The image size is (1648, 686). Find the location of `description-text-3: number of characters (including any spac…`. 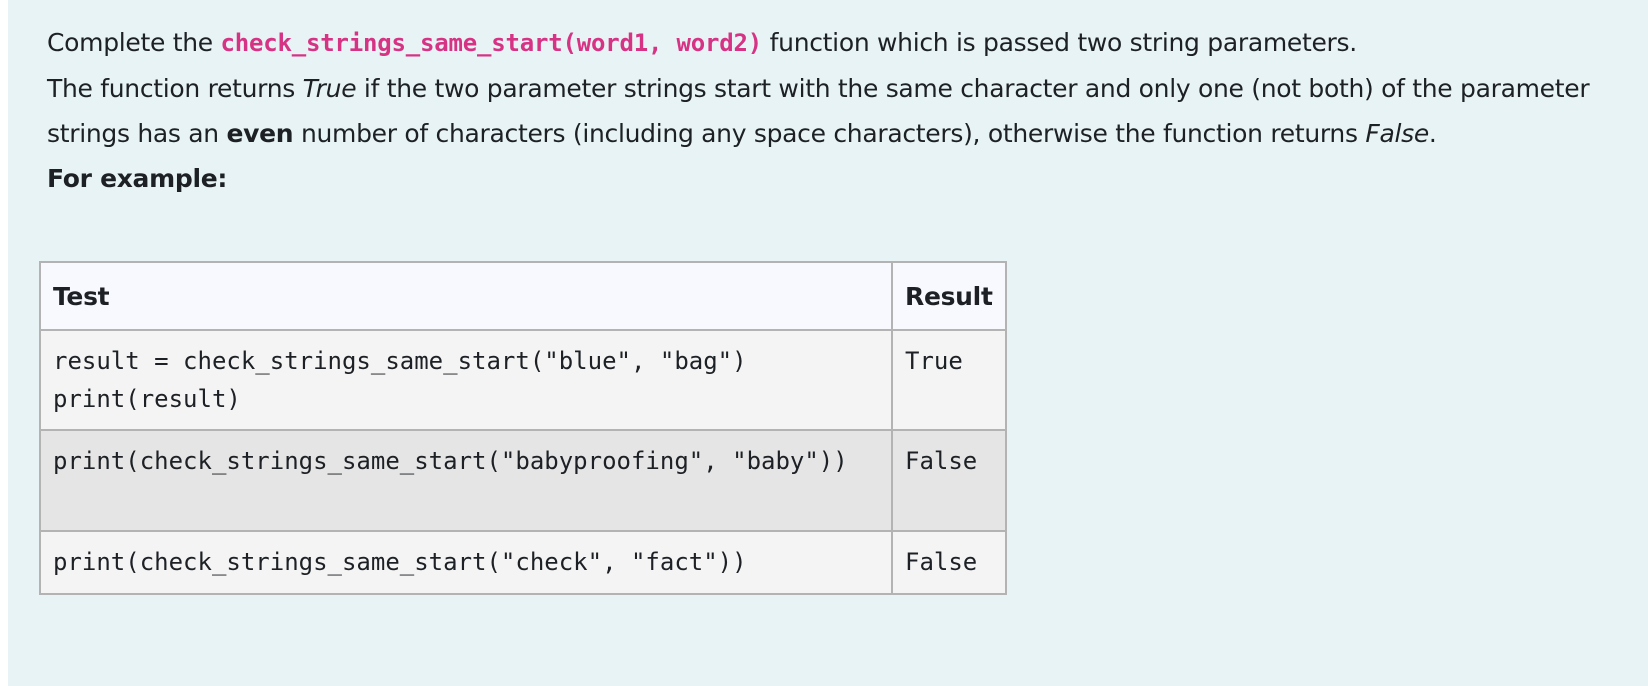

description-text-3: number of characters (including any spac… is located at coordinates (829, 133).